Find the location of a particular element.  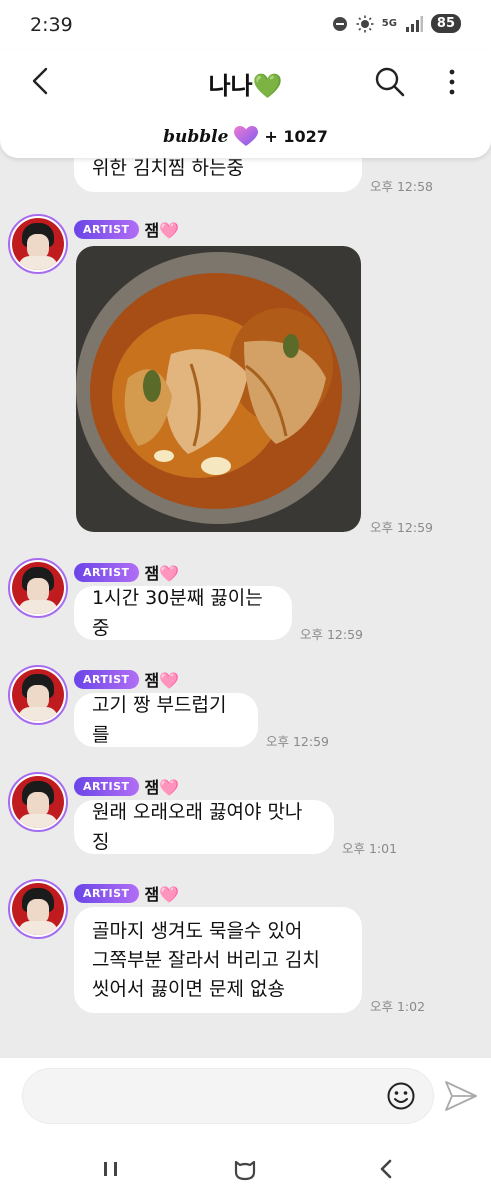

message-input-area is located at coordinates (245, 1099).